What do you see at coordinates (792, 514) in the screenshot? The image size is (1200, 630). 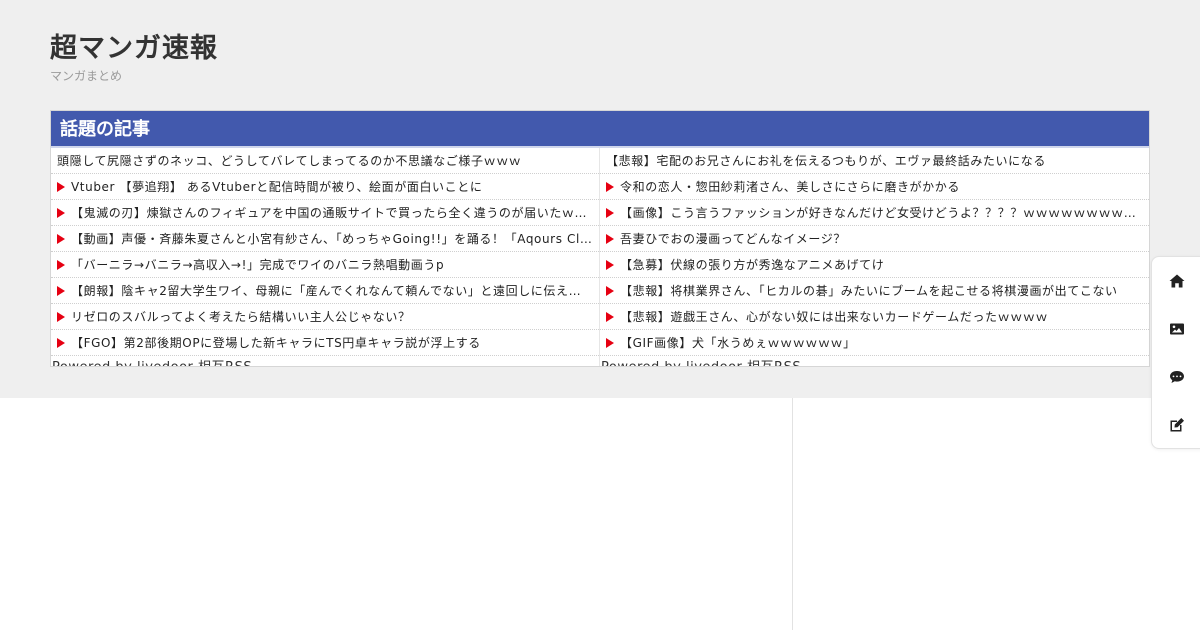 I see `content-sidebar-divider` at bounding box center [792, 514].